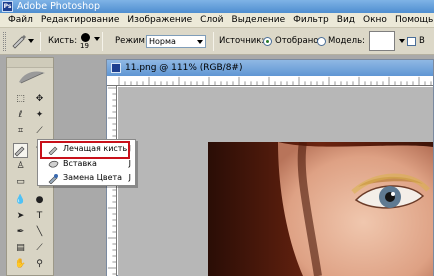 This screenshot has height=276, width=434. Describe the element at coordinates (63, 41) in the screenshot. I see `brush-label: Кисть:` at that location.